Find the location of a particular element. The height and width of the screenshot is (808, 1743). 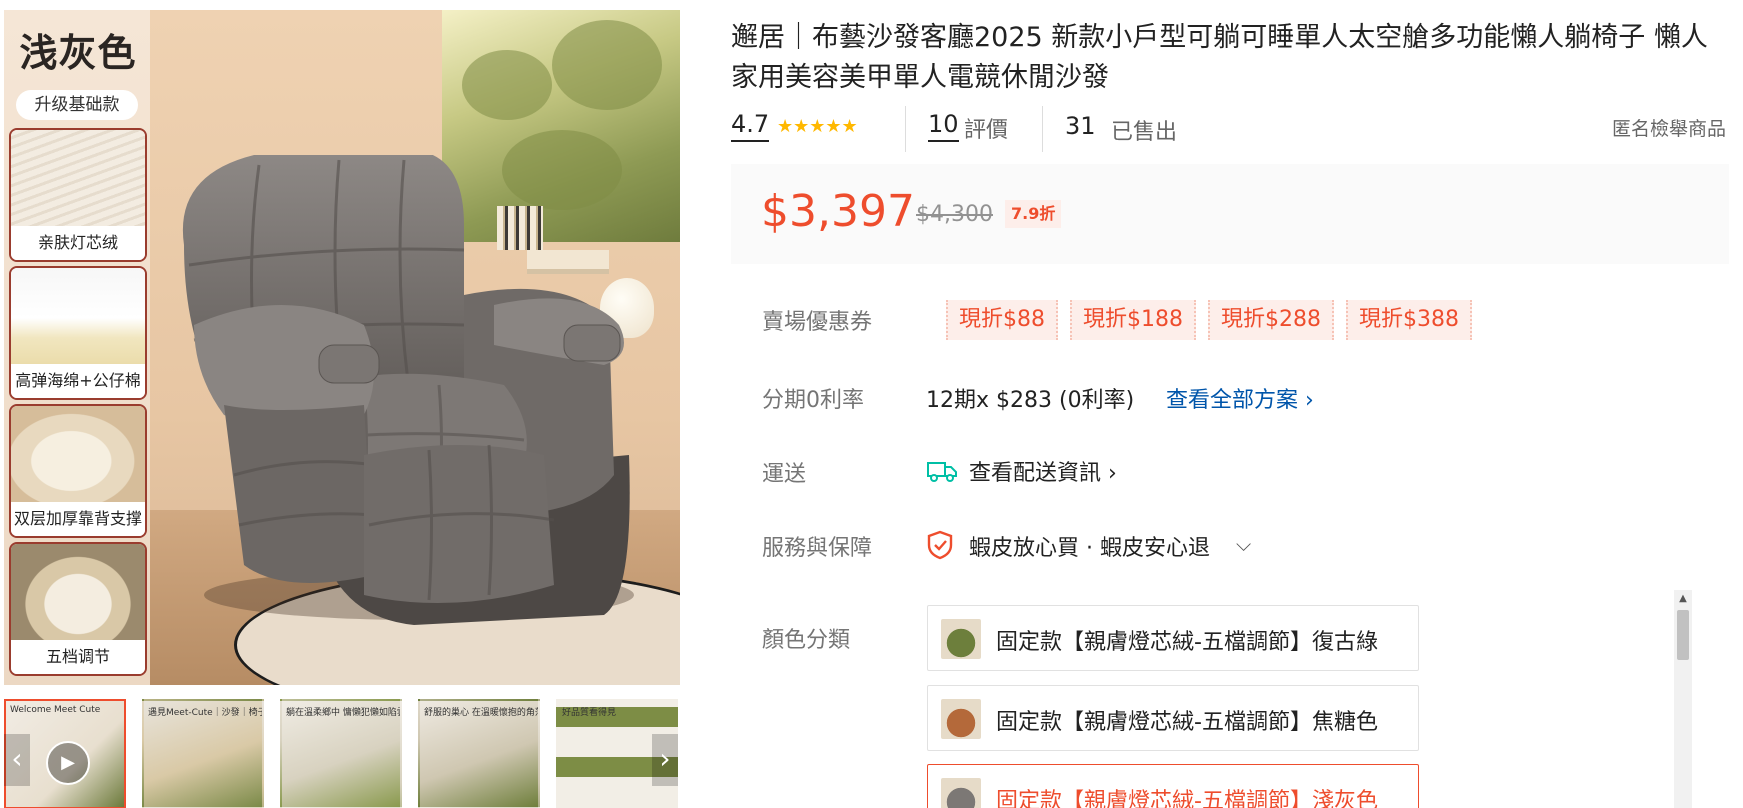

variation-option-caramel: 固定款【親膚燈芯絨-五檔調節】焦糖色 is located at coordinates (1173, 718).